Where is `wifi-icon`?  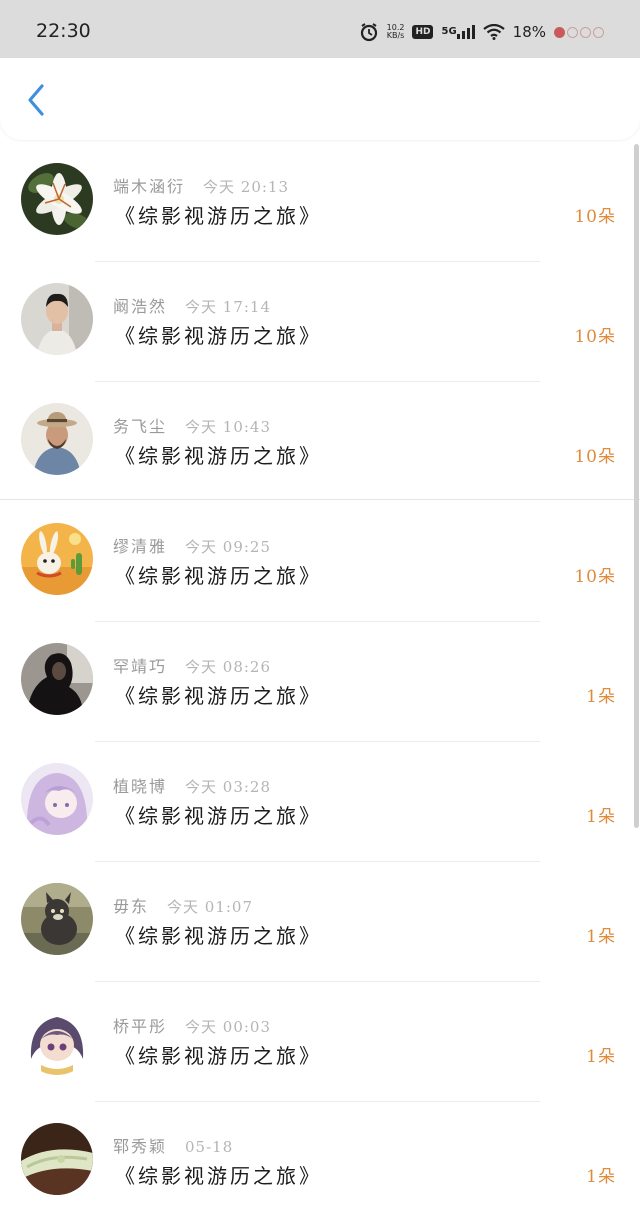
wifi-icon is located at coordinates (493, 32).